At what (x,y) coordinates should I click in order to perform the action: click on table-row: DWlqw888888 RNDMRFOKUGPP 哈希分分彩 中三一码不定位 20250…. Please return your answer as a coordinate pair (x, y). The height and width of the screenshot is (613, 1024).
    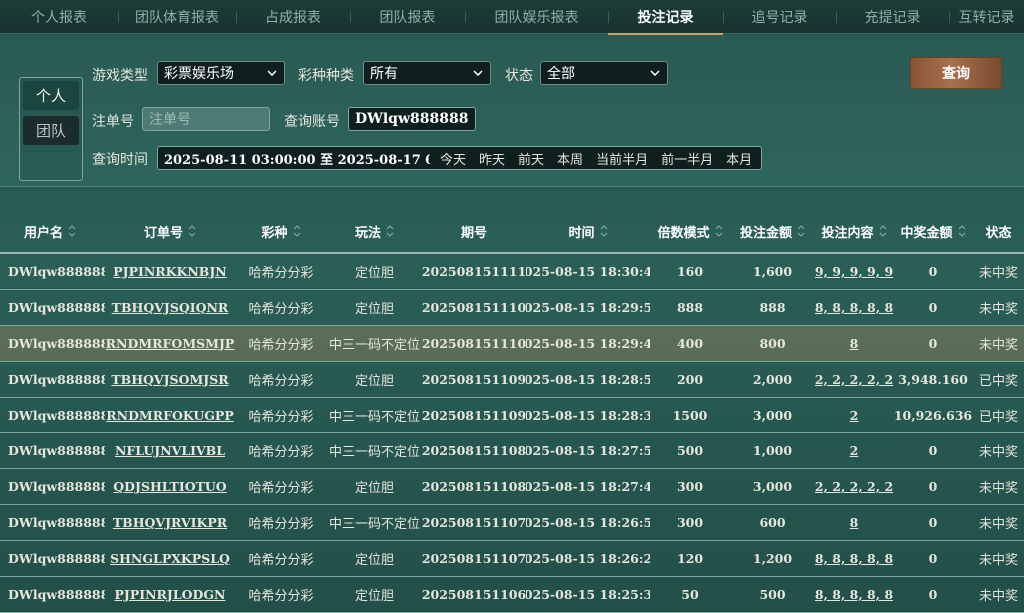
    Looking at the image, I should click on (512, 416).